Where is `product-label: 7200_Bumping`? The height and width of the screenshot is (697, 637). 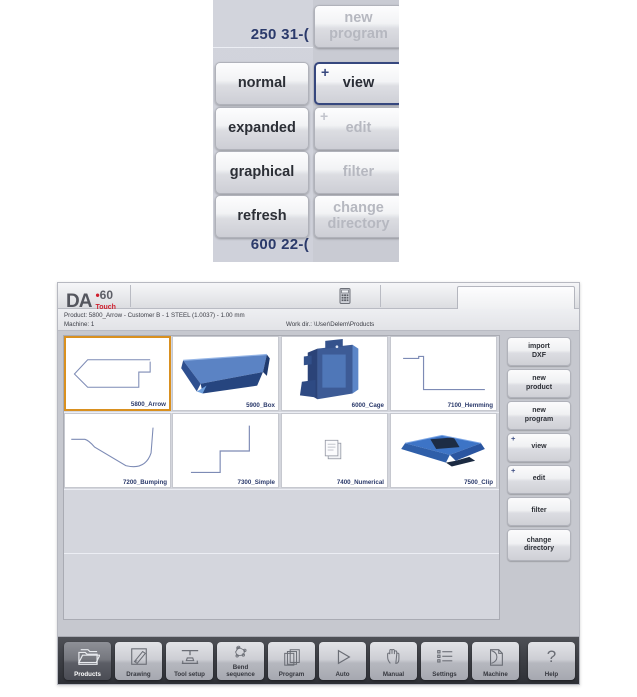 product-label: 7200_Bumping is located at coordinates (144, 482).